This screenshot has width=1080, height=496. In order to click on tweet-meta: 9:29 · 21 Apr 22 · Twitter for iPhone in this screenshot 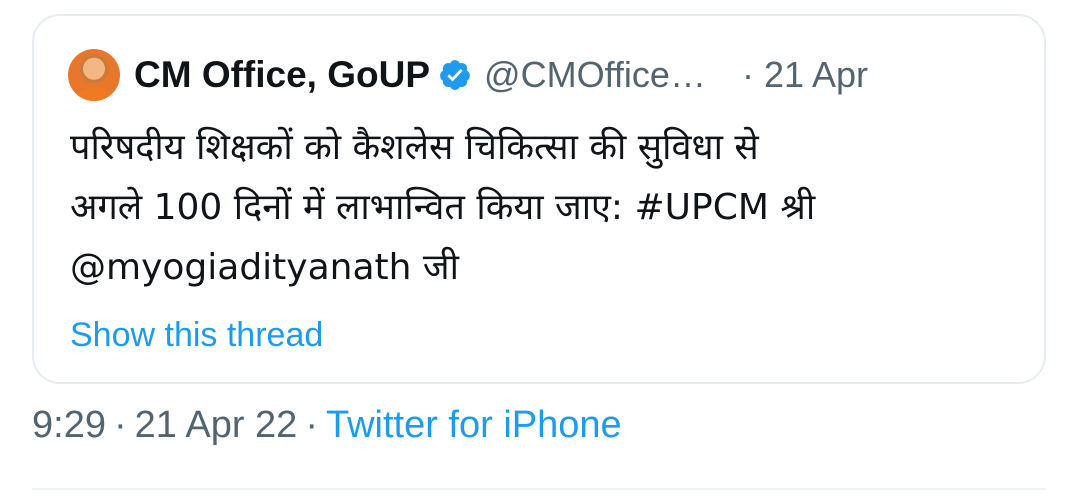, I will do `click(327, 425)`.